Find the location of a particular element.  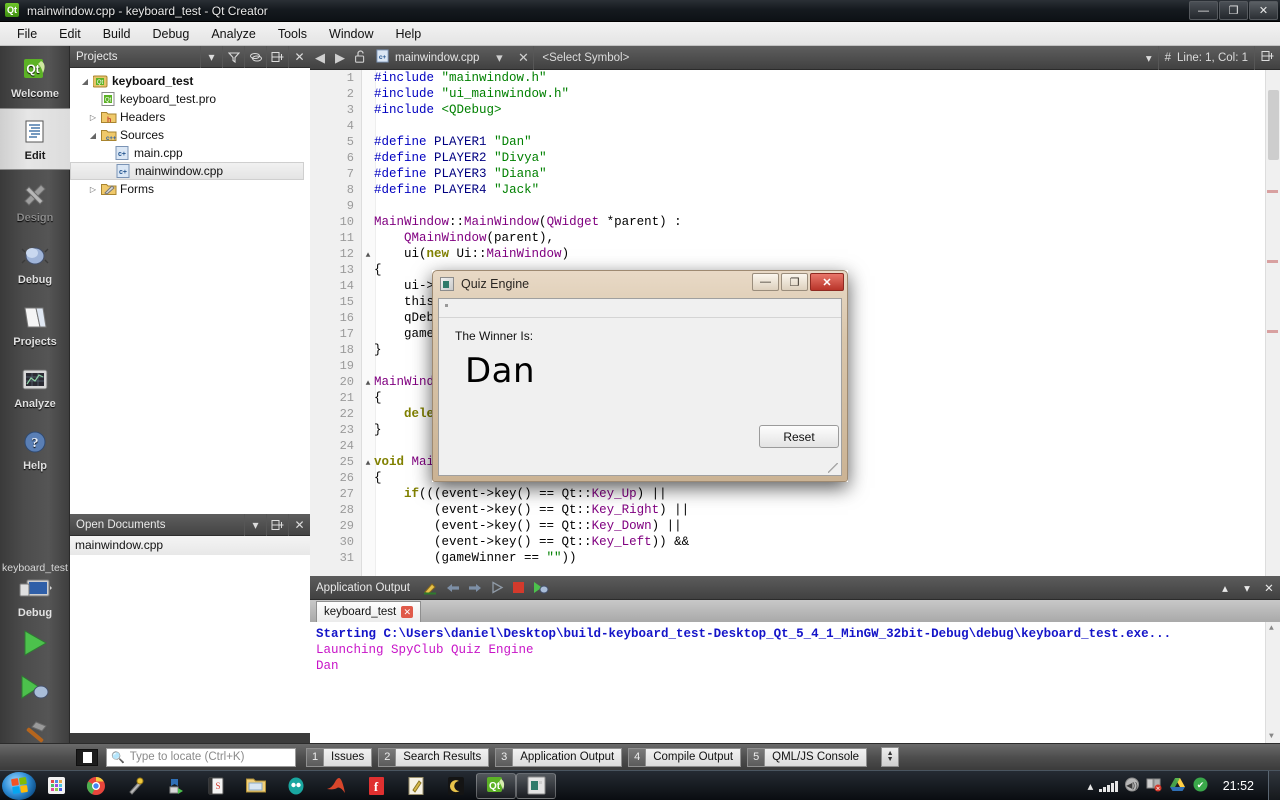

status-tab-search-results: 2 Search Results is located at coordinates (434, 757).